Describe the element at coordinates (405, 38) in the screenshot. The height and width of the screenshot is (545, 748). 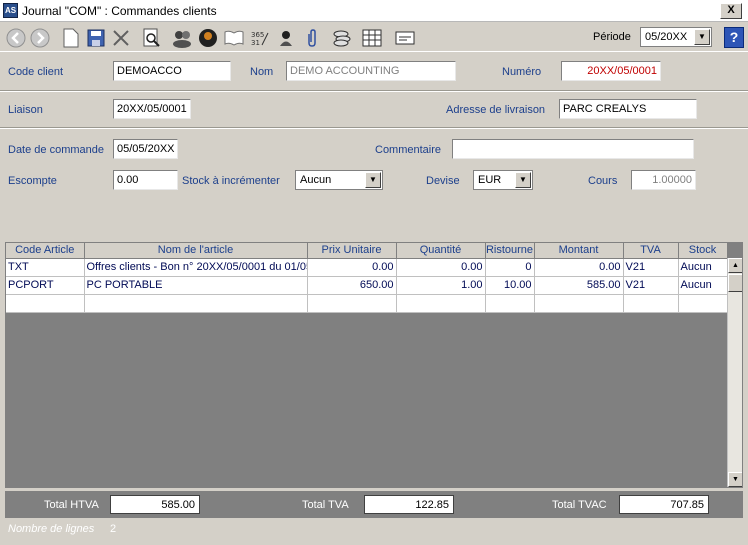
I see `card-icon` at that location.